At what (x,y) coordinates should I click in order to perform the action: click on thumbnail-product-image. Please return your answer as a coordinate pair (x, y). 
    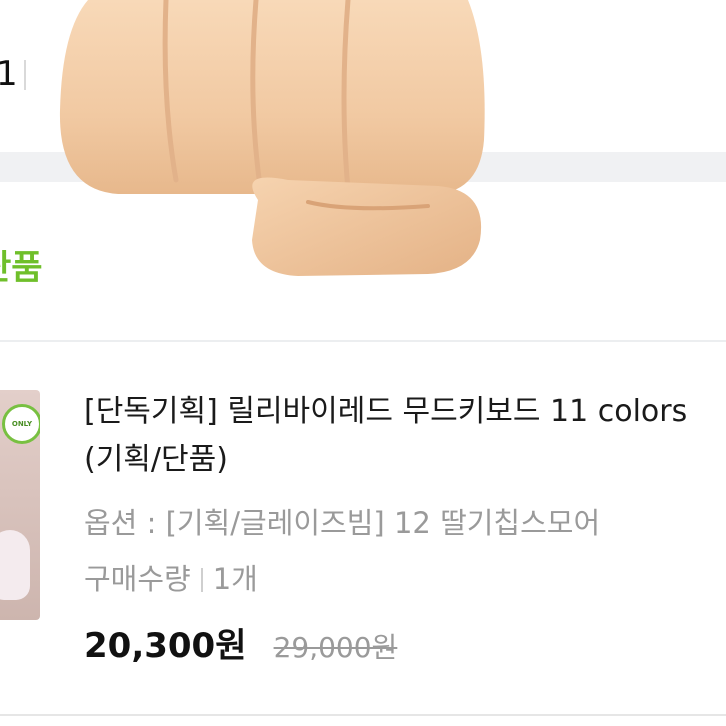
    Looking at the image, I should click on (15, 565).